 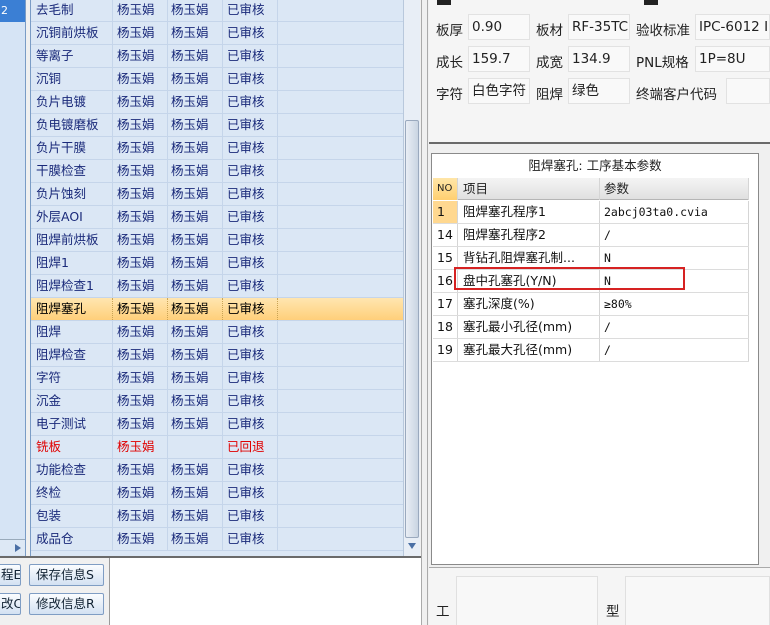 I want to click on param-row: 14 阻焊塞孔程序2/, so click(x=591, y=235).